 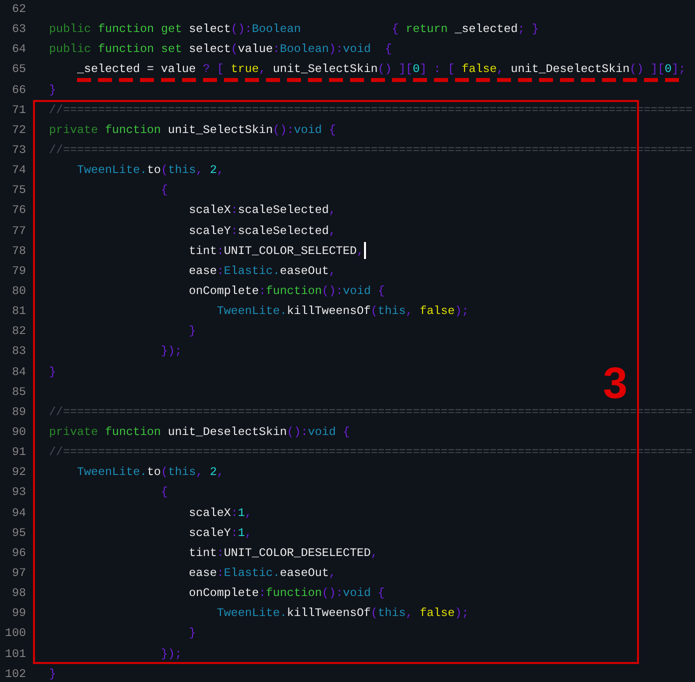 What do you see at coordinates (18, 593) in the screenshot?
I see `line-number: 98` at bounding box center [18, 593].